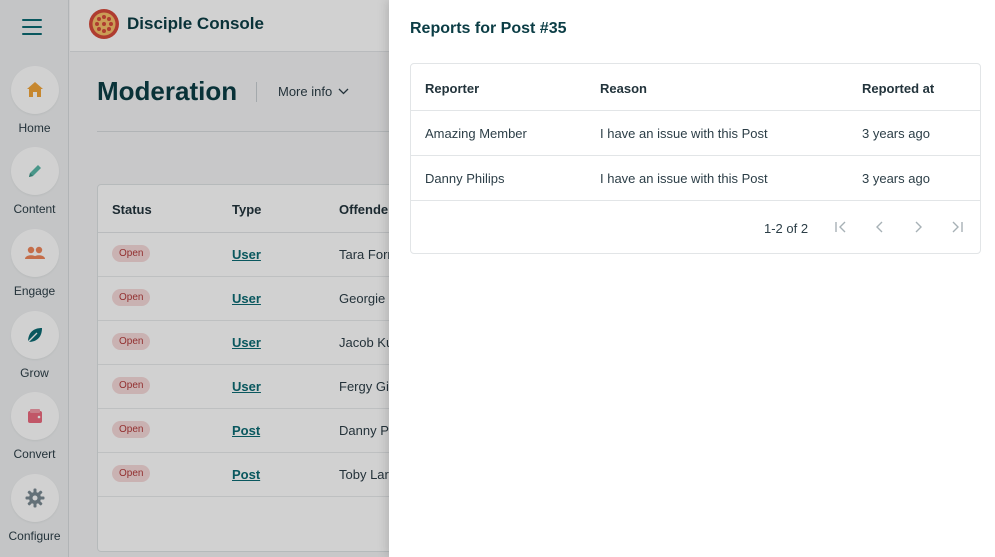 Image resolution: width=995 pixels, height=557 pixels. What do you see at coordinates (786, 228) in the screenshot?
I see `pagination-range: 1-2 of 2` at bounding box center [786, 228].